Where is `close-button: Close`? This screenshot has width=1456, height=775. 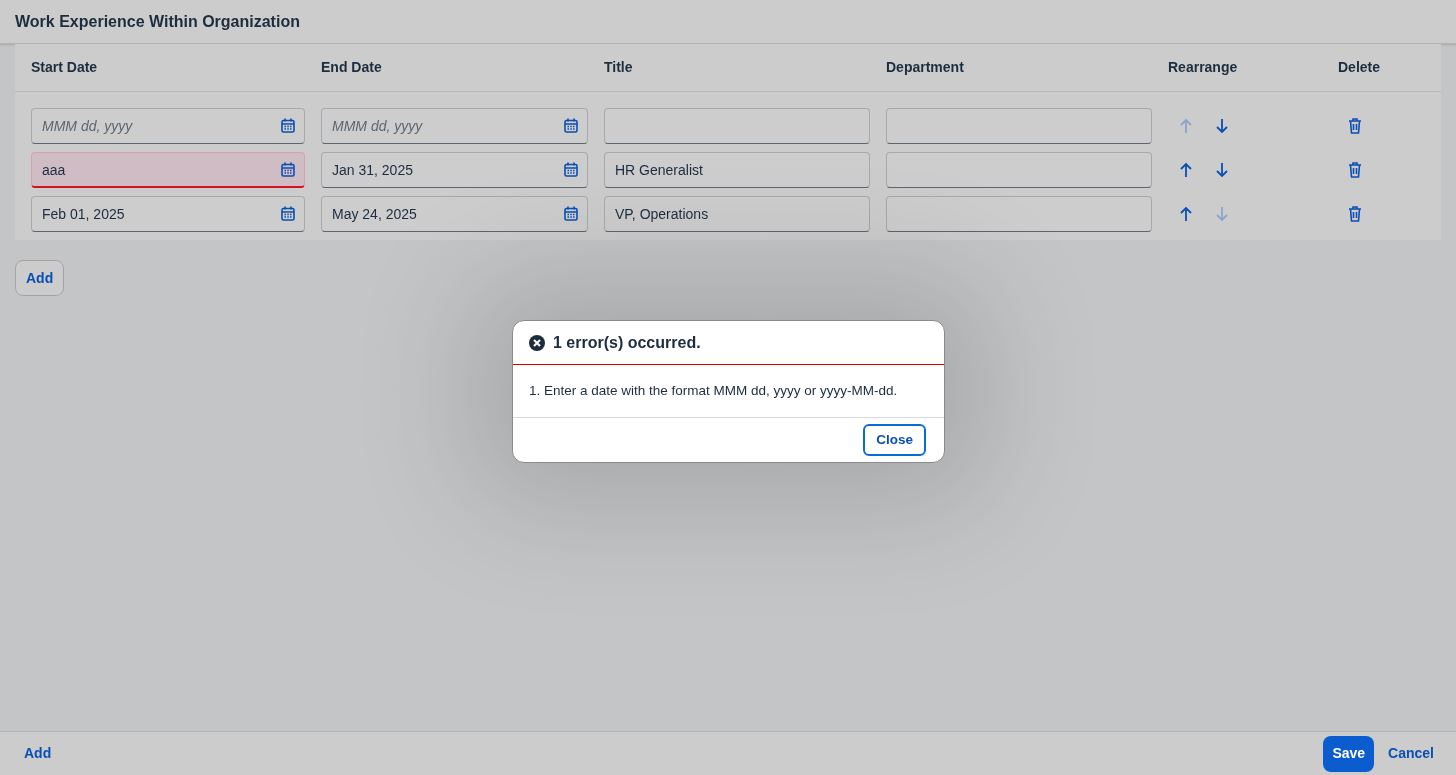
close-button: Close is located at coordinates (894, 440).